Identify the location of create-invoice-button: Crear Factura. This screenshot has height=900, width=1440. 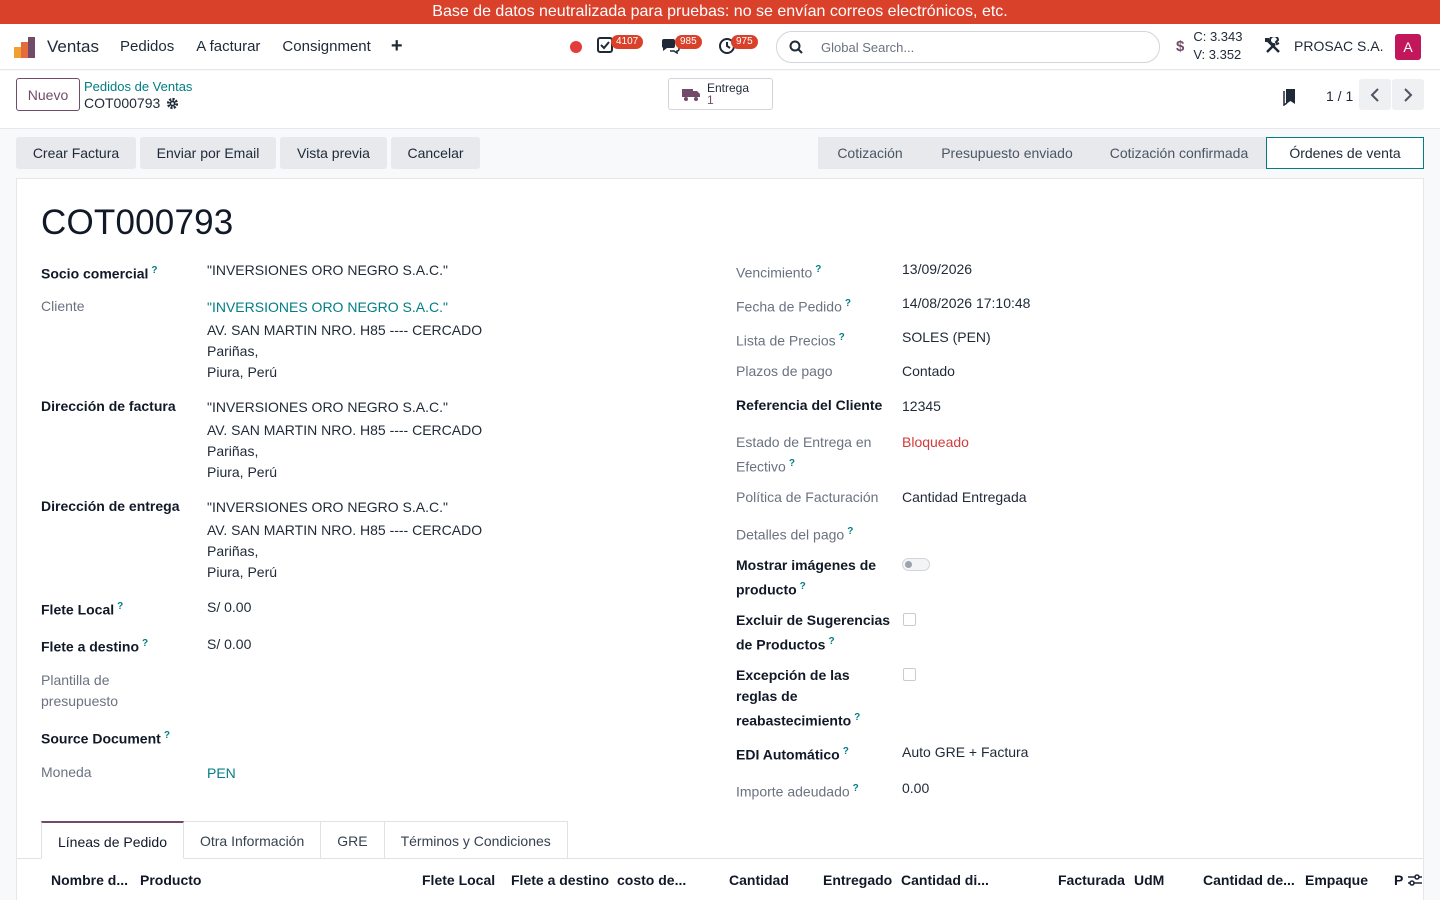
(76, 153).